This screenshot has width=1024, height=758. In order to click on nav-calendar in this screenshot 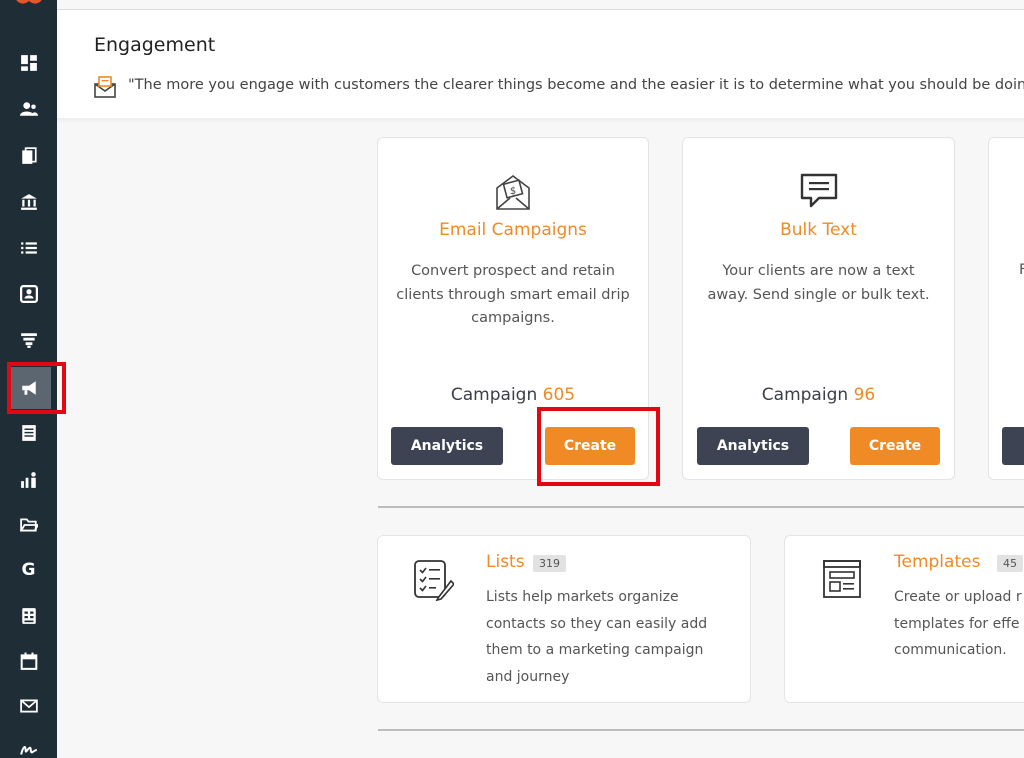, I will do `click(28, 661)`.